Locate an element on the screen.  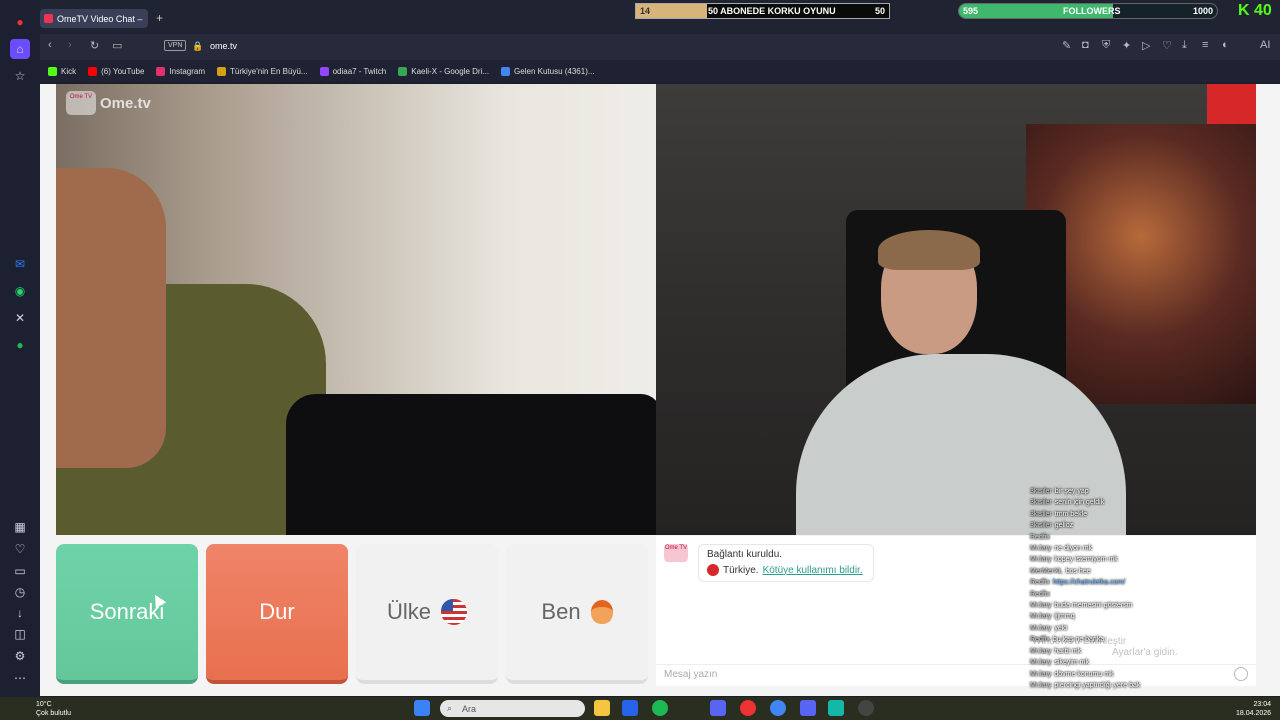
downloads-nav-icon: ⤓ is located at coordinates (1184, 45).